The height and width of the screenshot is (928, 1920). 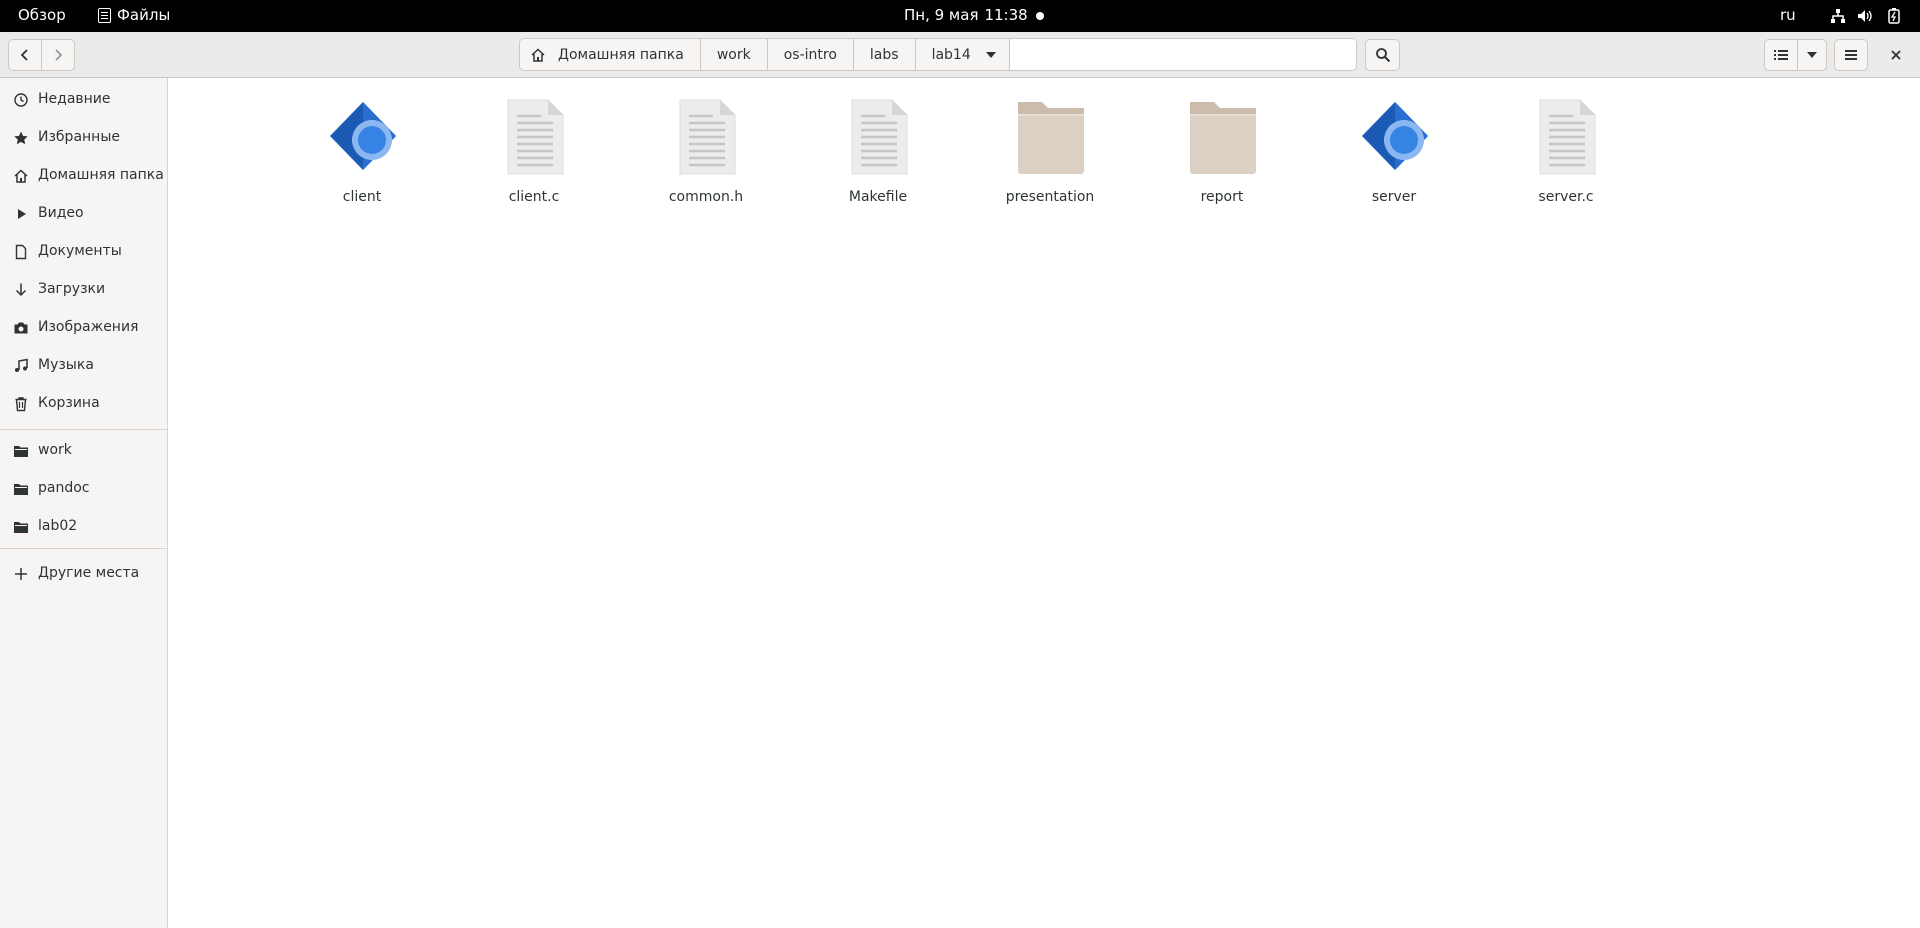 What do you see at coordinates (1050, 197) in the screenshot?
I see `file-name: presentation` at bounding box center [1050, 197].